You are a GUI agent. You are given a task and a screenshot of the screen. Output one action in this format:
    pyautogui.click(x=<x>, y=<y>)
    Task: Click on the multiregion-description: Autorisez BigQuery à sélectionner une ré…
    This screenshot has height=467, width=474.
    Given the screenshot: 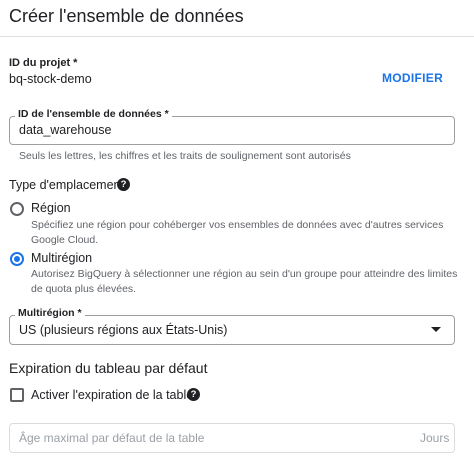 What is the action you would take?
    pyautogui.click(x=244, y=281)
    